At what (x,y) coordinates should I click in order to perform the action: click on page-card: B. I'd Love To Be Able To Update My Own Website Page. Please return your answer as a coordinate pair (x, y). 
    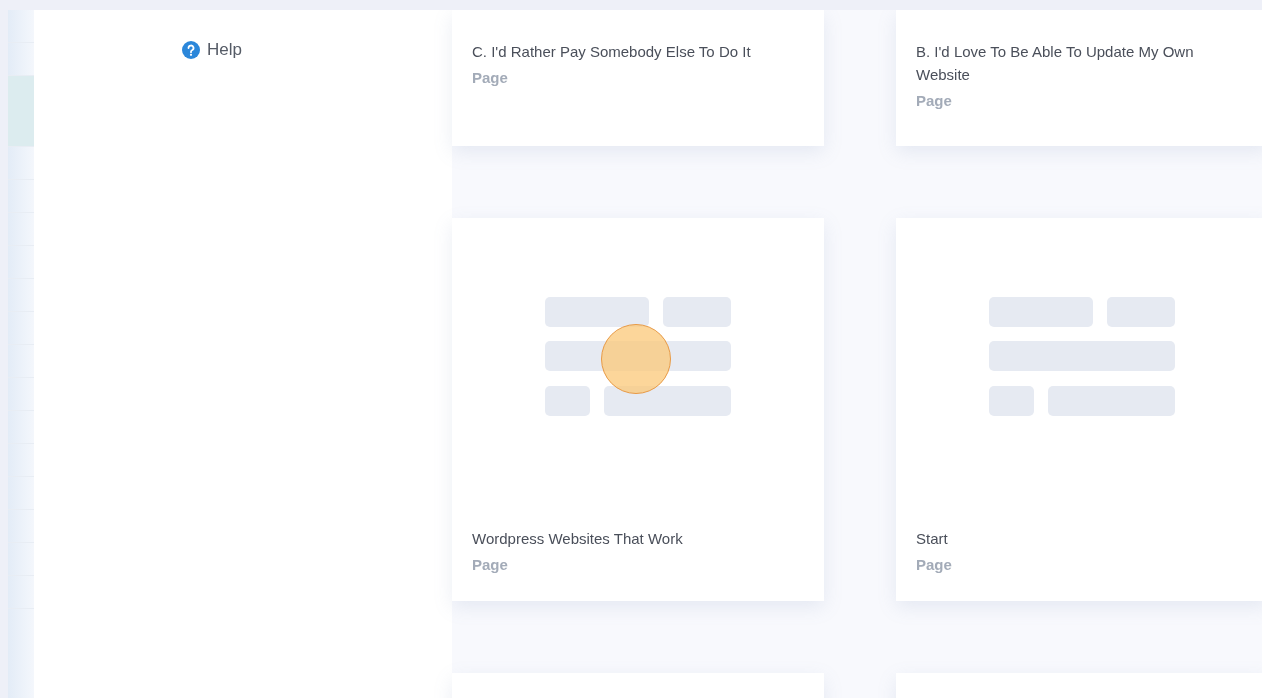
    Looking at the image, I should click on (1079, 78).